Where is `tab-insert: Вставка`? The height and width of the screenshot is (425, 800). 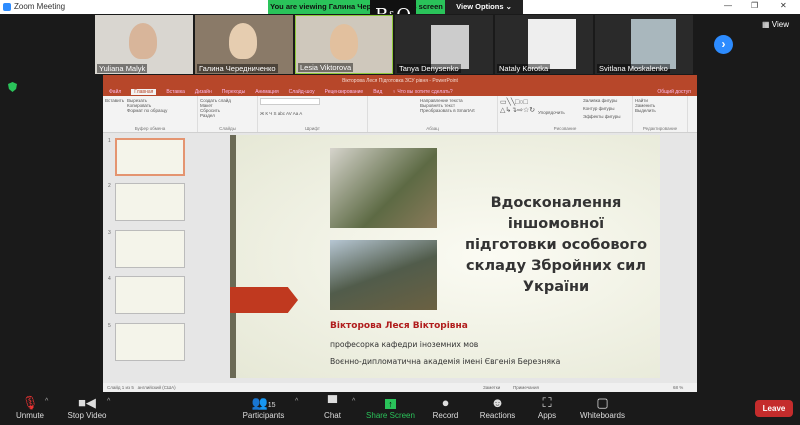 tab-insert: Вставка is located at coordinates (175, 92).